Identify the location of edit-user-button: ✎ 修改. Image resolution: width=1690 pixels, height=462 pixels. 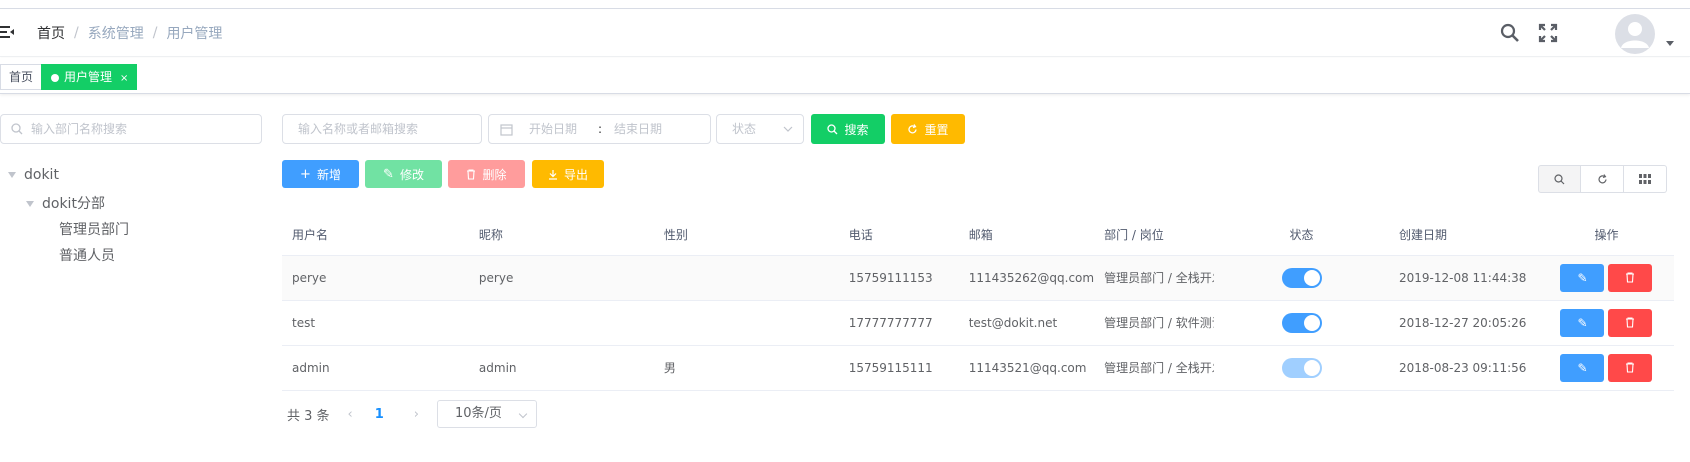
(403, 174).